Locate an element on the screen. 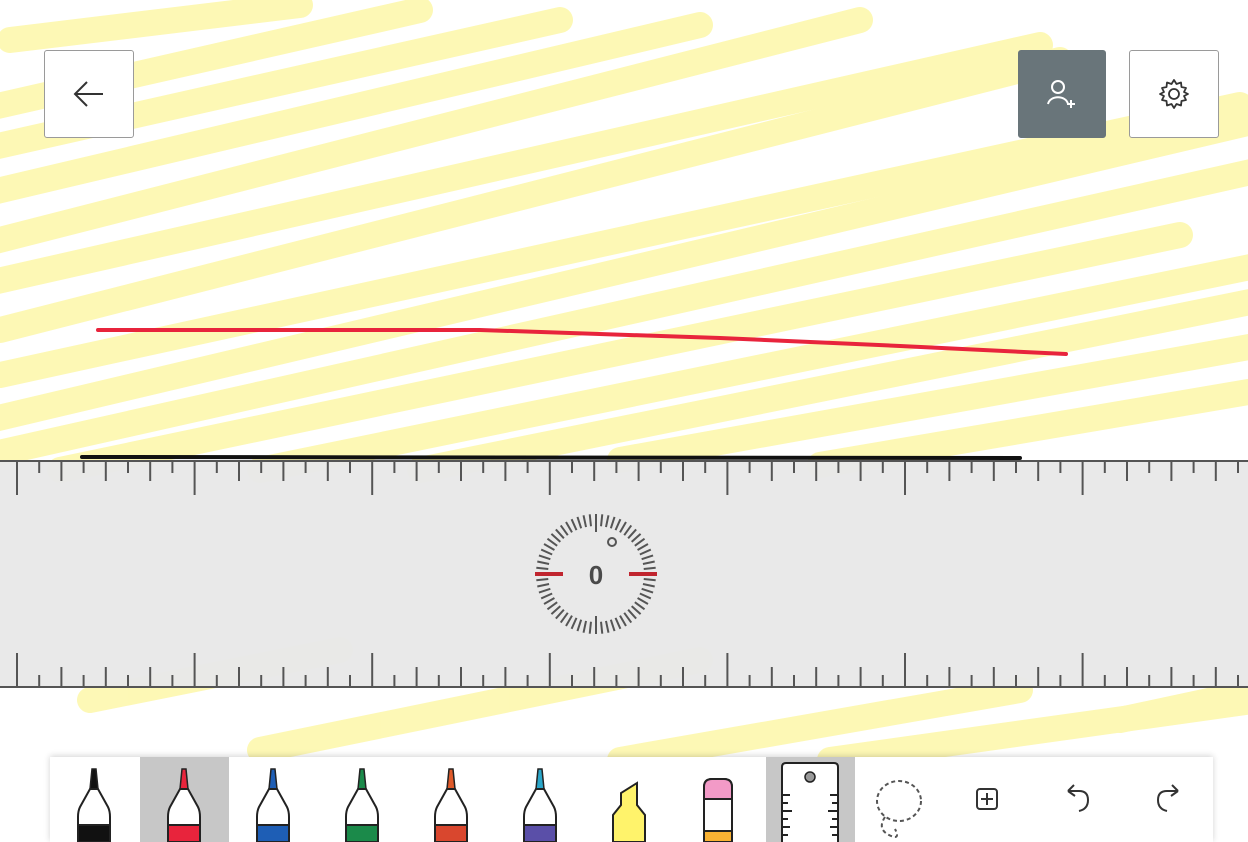 The width and height of the screenshot is (1248, 842). undo-icon is located at coordinates (1078, 798).